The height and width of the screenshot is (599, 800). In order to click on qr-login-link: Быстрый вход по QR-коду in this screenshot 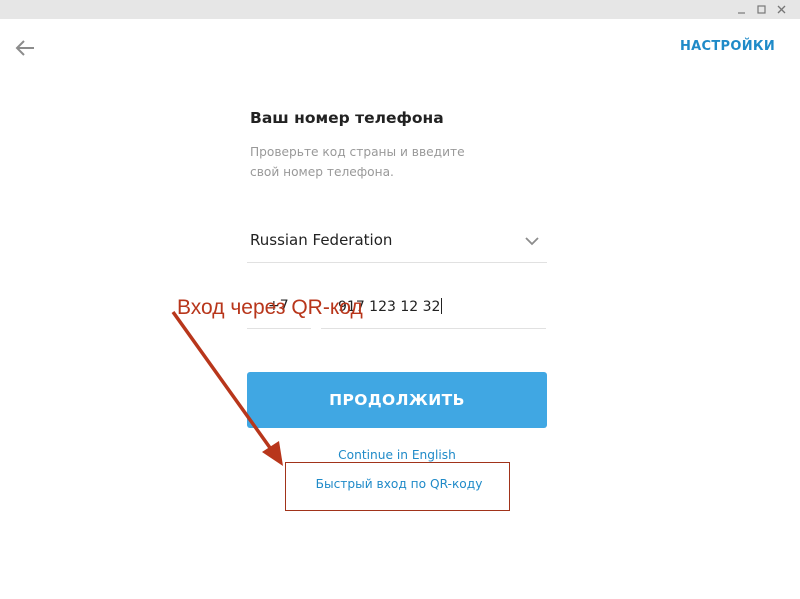, I will do `click(399, 484)`.